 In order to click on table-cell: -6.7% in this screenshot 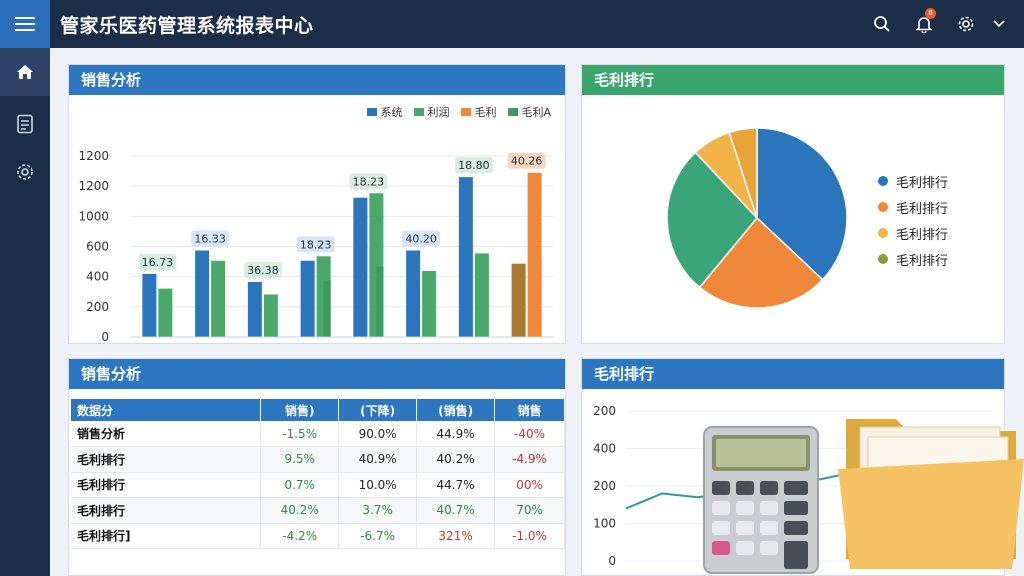, I will do `click(378, 536)`.